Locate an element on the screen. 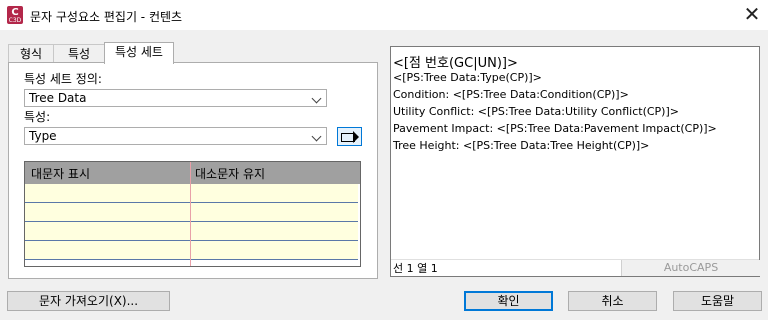 Image resolution: width=768 pixels, height=320 pixels. close-icon: ✕ is located at coordinates (752, 15).